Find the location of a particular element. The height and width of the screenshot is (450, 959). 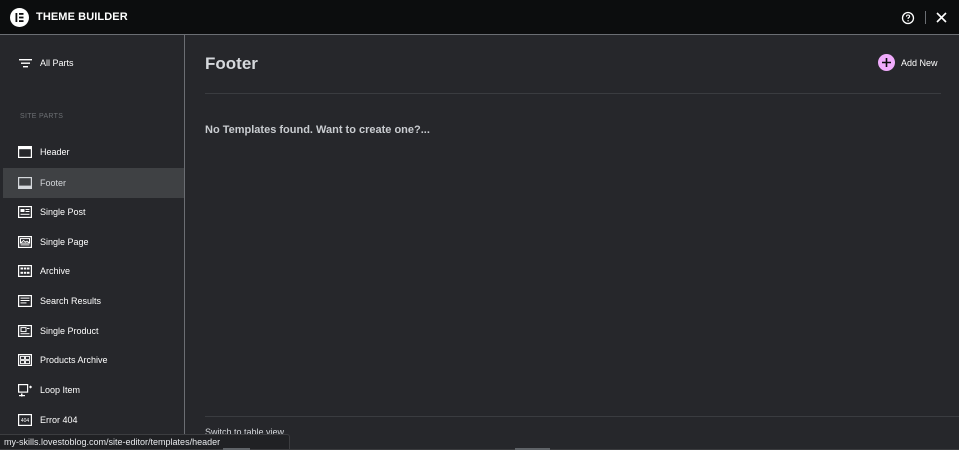

plus-circle-icon is located at coordinates (886, 62).